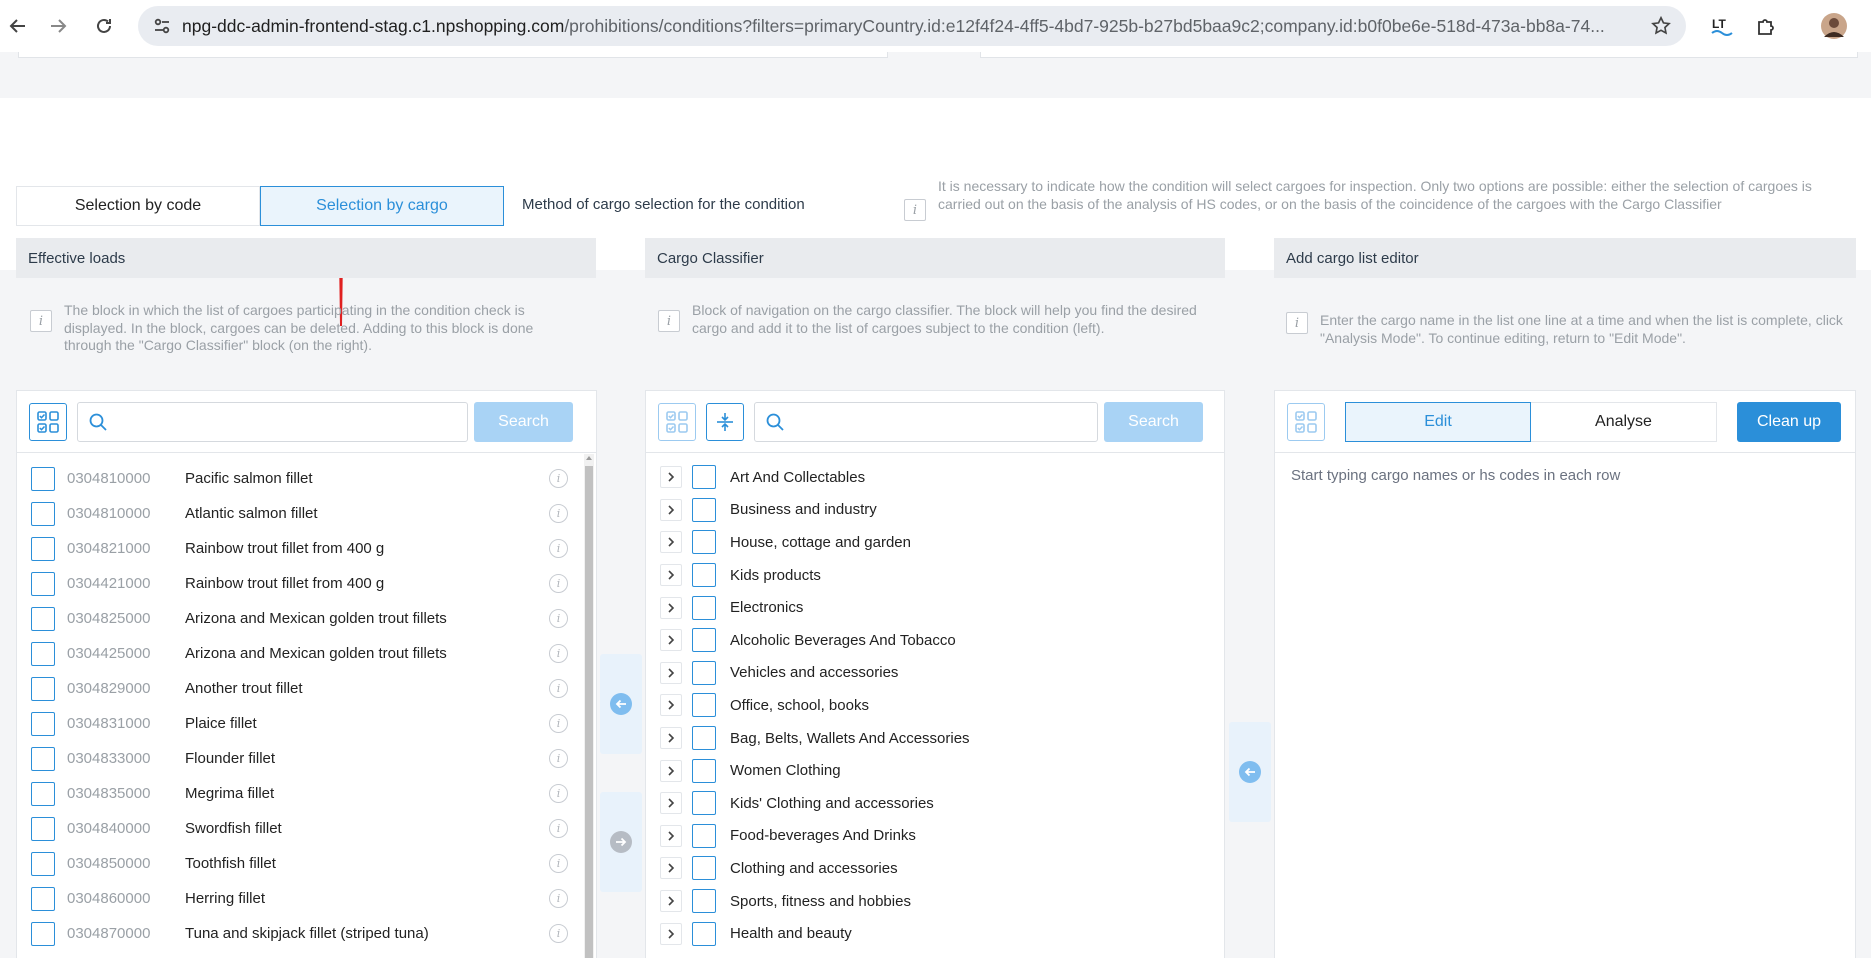 The height and width of the screenshot is (958, 1871). Describe the element at coordinates (306, 478) in the screenshot. I see `list-item: 0304810000 Pacific salmon fillet i` at that location.